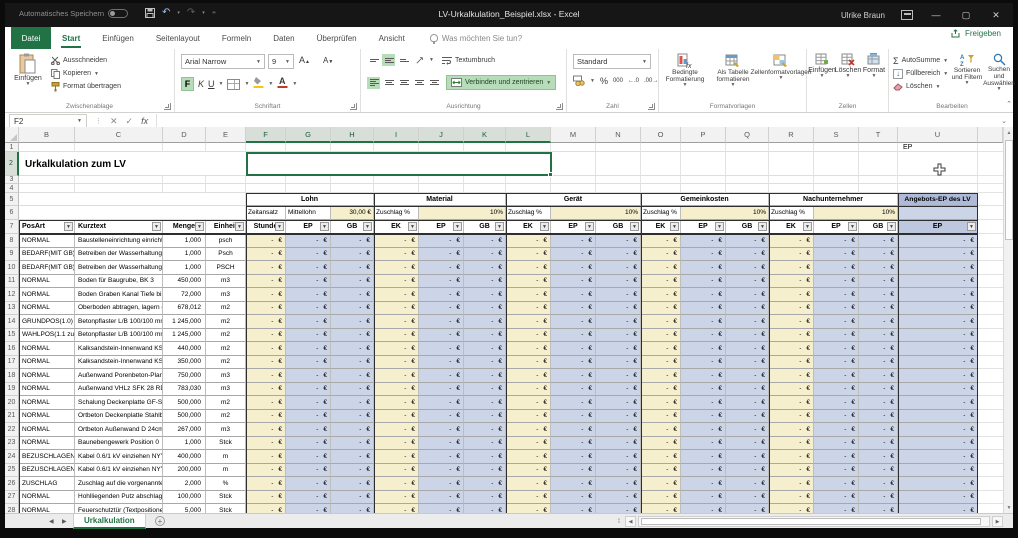  I want to click on cell-E20: m2, so click(226, 403).